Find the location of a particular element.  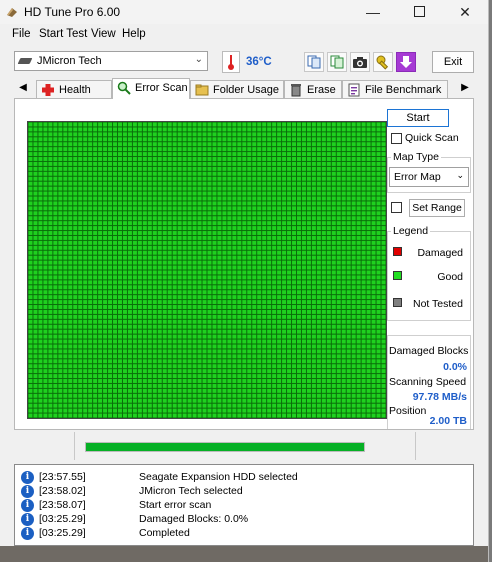

options-button is located at coordinates (383, 62).